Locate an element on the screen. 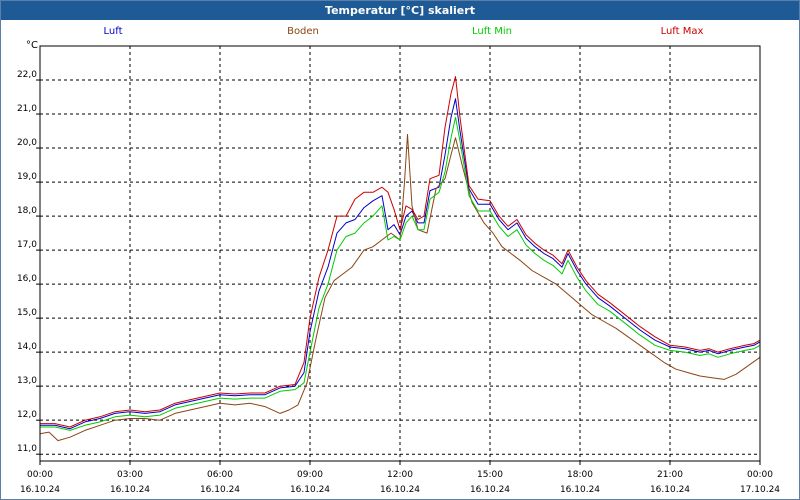 This screenshot has height=500, width=800. chart-legend: Luft Boden Luft Min Luft Max is located at coordinates (404, 31).